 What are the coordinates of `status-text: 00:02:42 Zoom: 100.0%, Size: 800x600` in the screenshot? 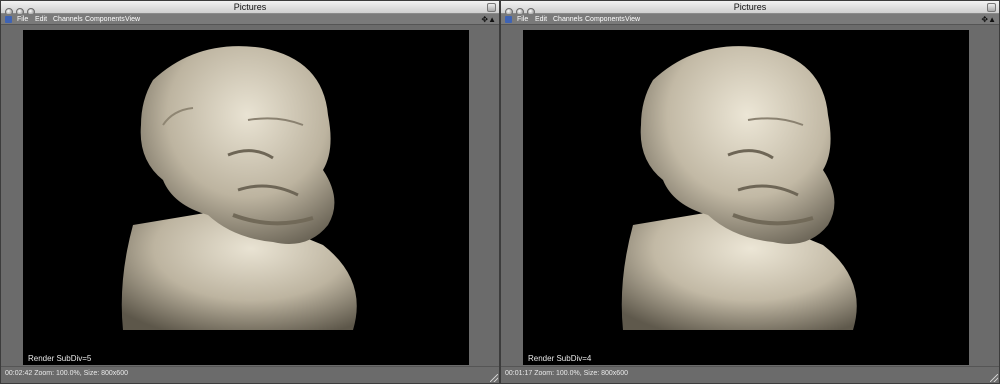 It's located at (66, 374).